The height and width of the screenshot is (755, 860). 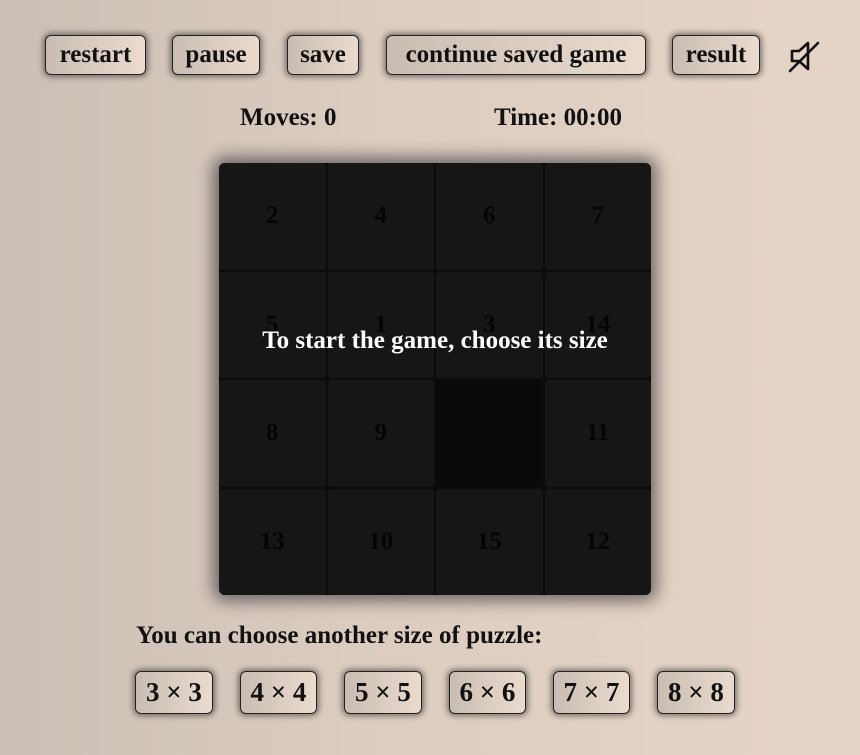 I want to click on size-4x4-button: 4 × 4, so click(x=278, y=692).